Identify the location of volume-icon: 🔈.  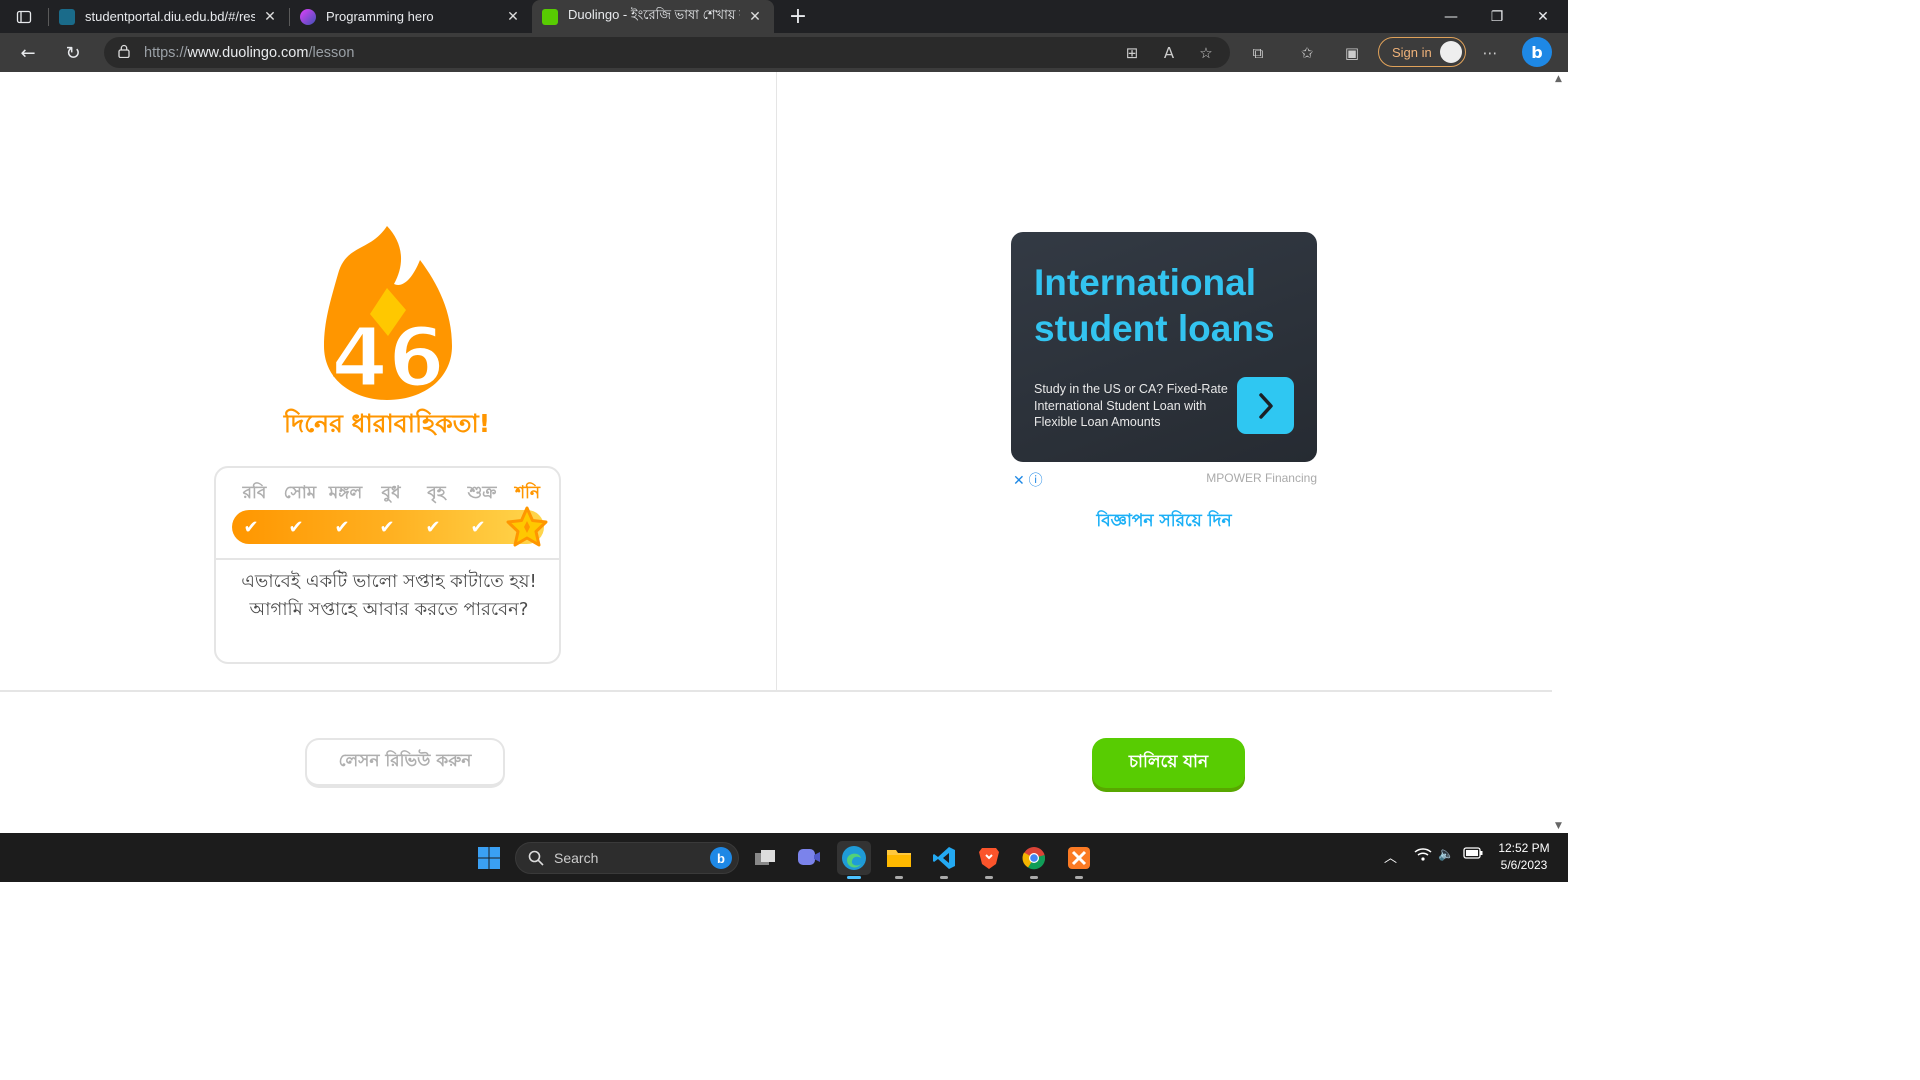
(1446, 854).